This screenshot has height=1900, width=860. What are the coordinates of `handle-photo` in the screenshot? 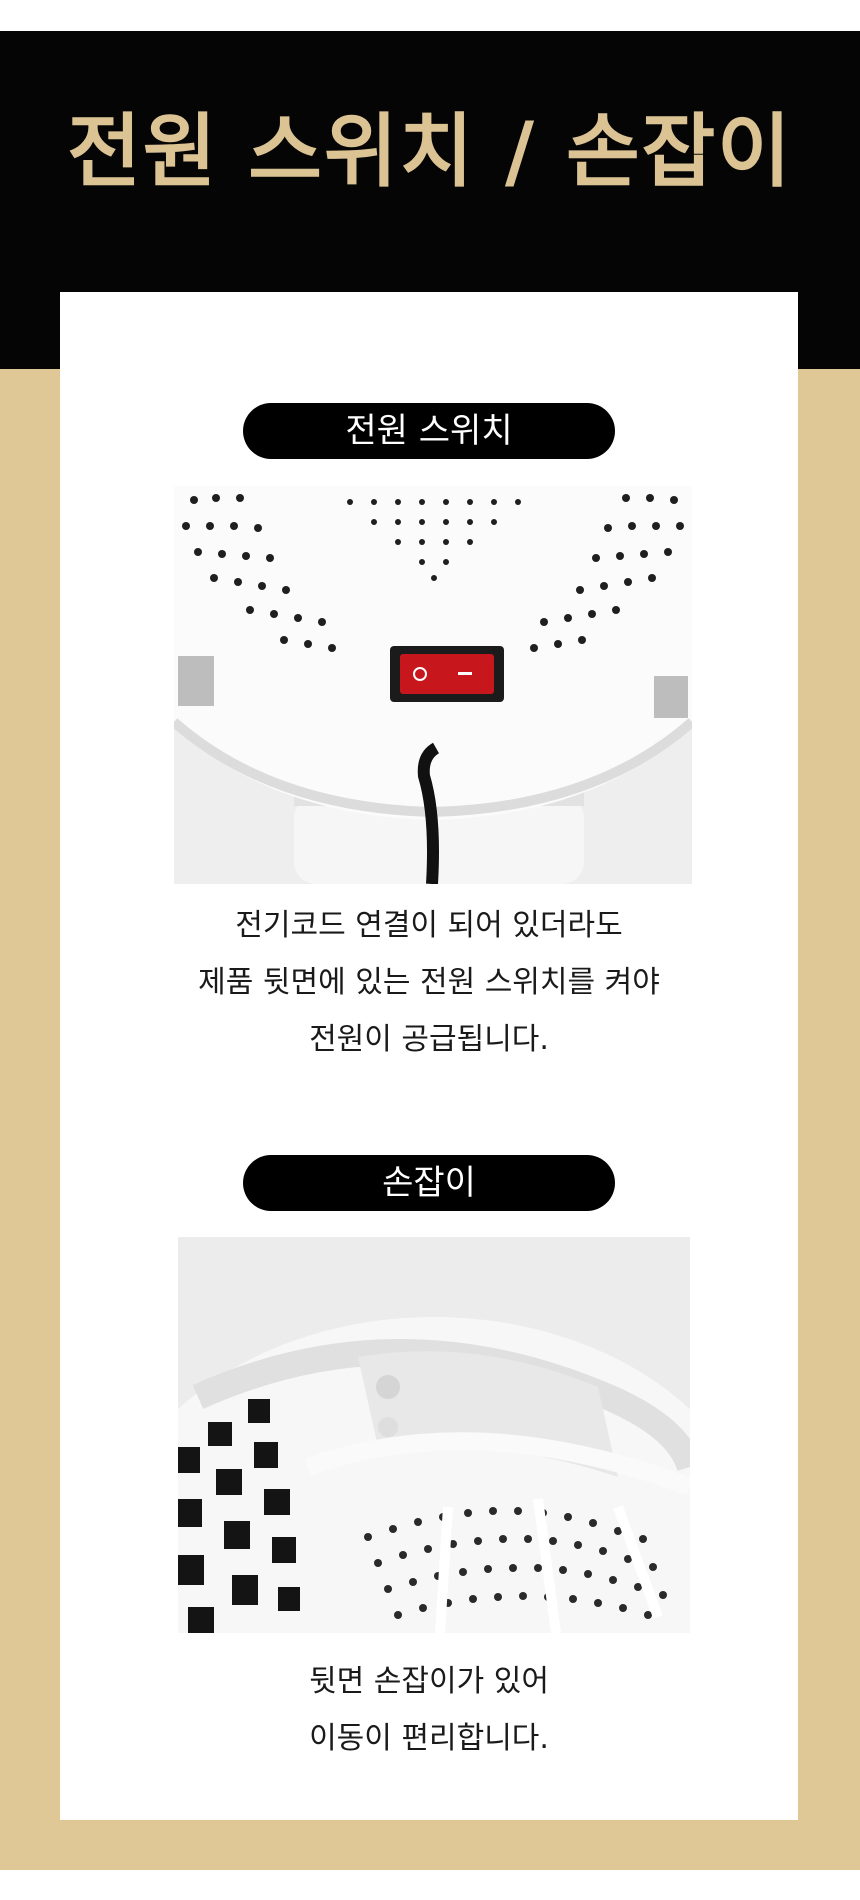 It's located at (434, 1435).